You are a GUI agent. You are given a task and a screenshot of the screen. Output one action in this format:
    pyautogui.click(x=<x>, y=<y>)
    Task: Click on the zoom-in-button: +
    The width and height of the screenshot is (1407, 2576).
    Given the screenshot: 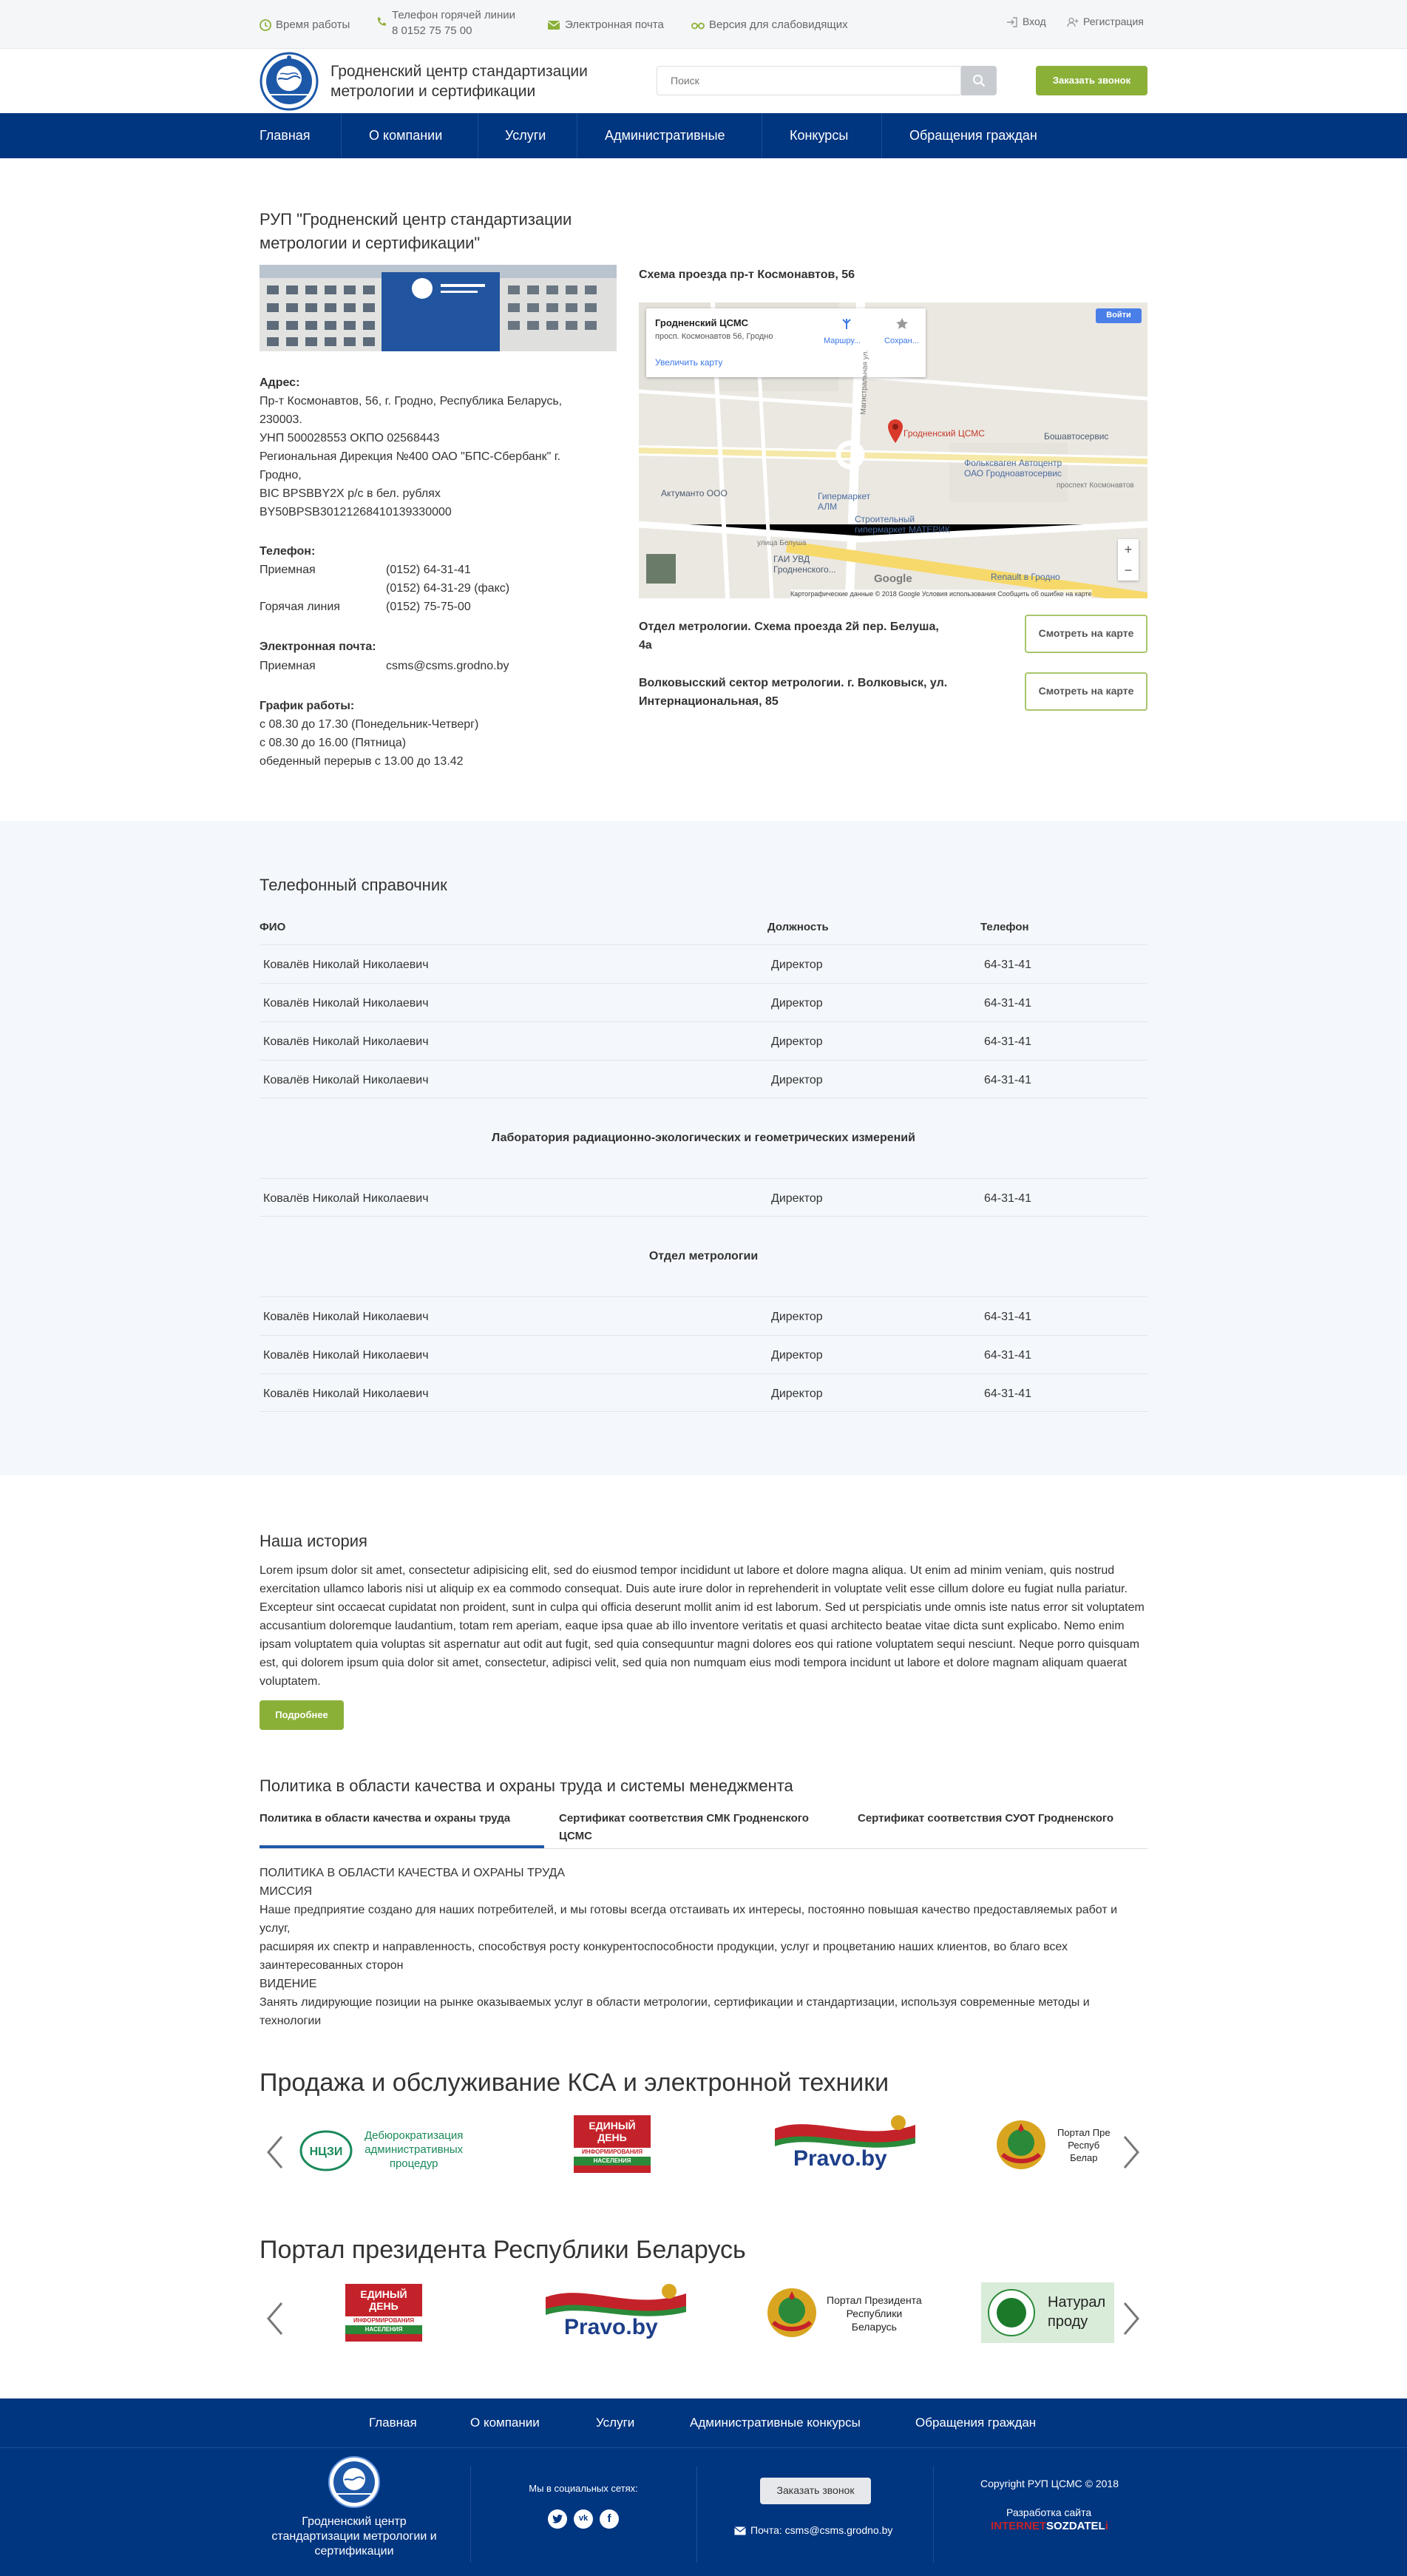 What is the action you would take?
    pyautogui.click(x=1128, y=549)
    